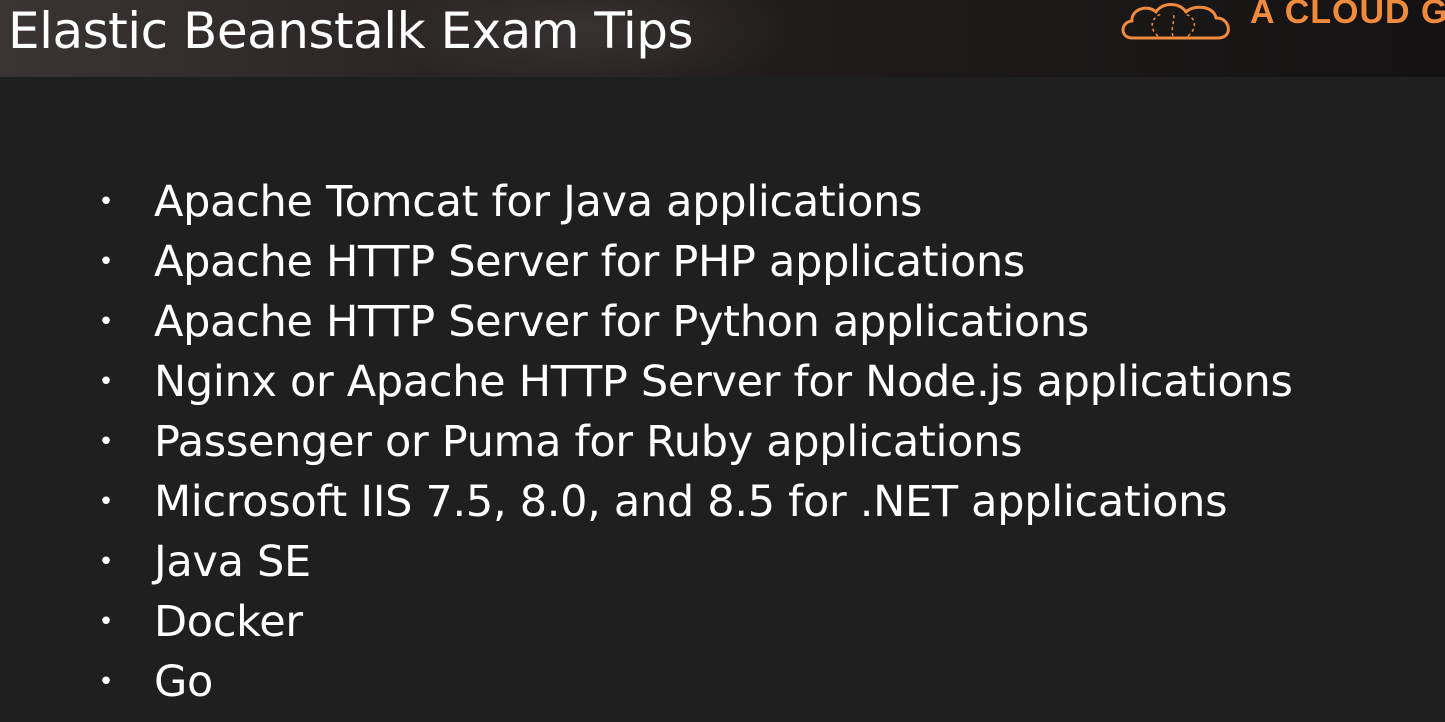 The image size is (1445, 722). I want to click on brand-logo-text: A CLOUD G, so click(1347, 15).